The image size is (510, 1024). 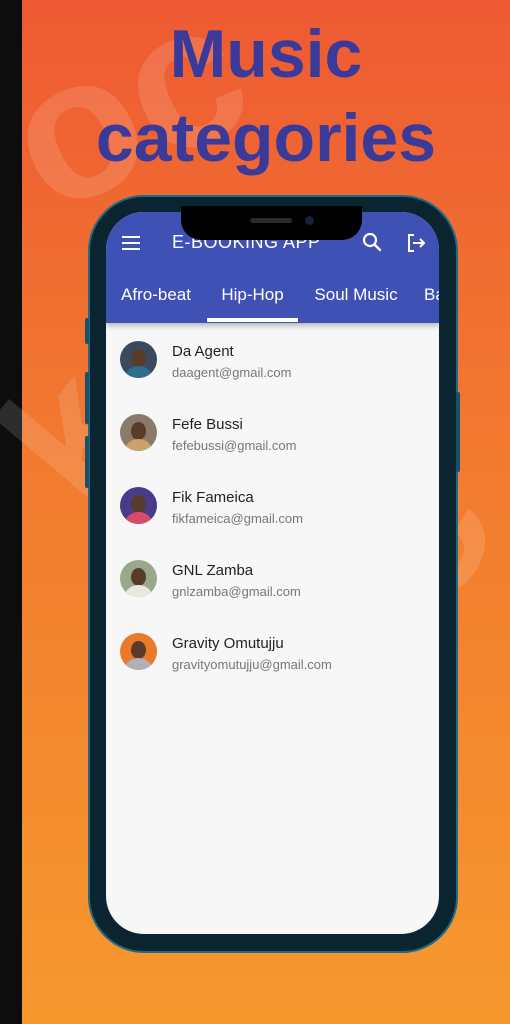 I want to click on phone-power-button, so click(x=458, y=432).